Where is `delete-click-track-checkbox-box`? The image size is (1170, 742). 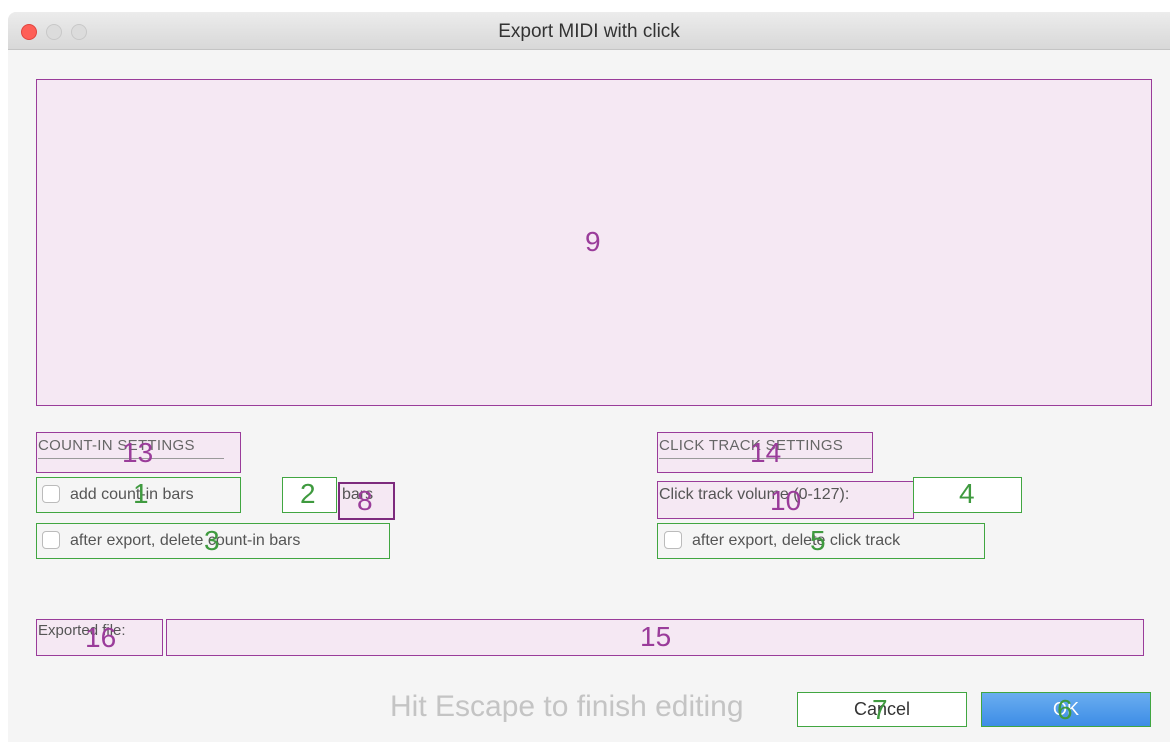
delete-click-track-checkbox-box is located at coordinates (673, 540).